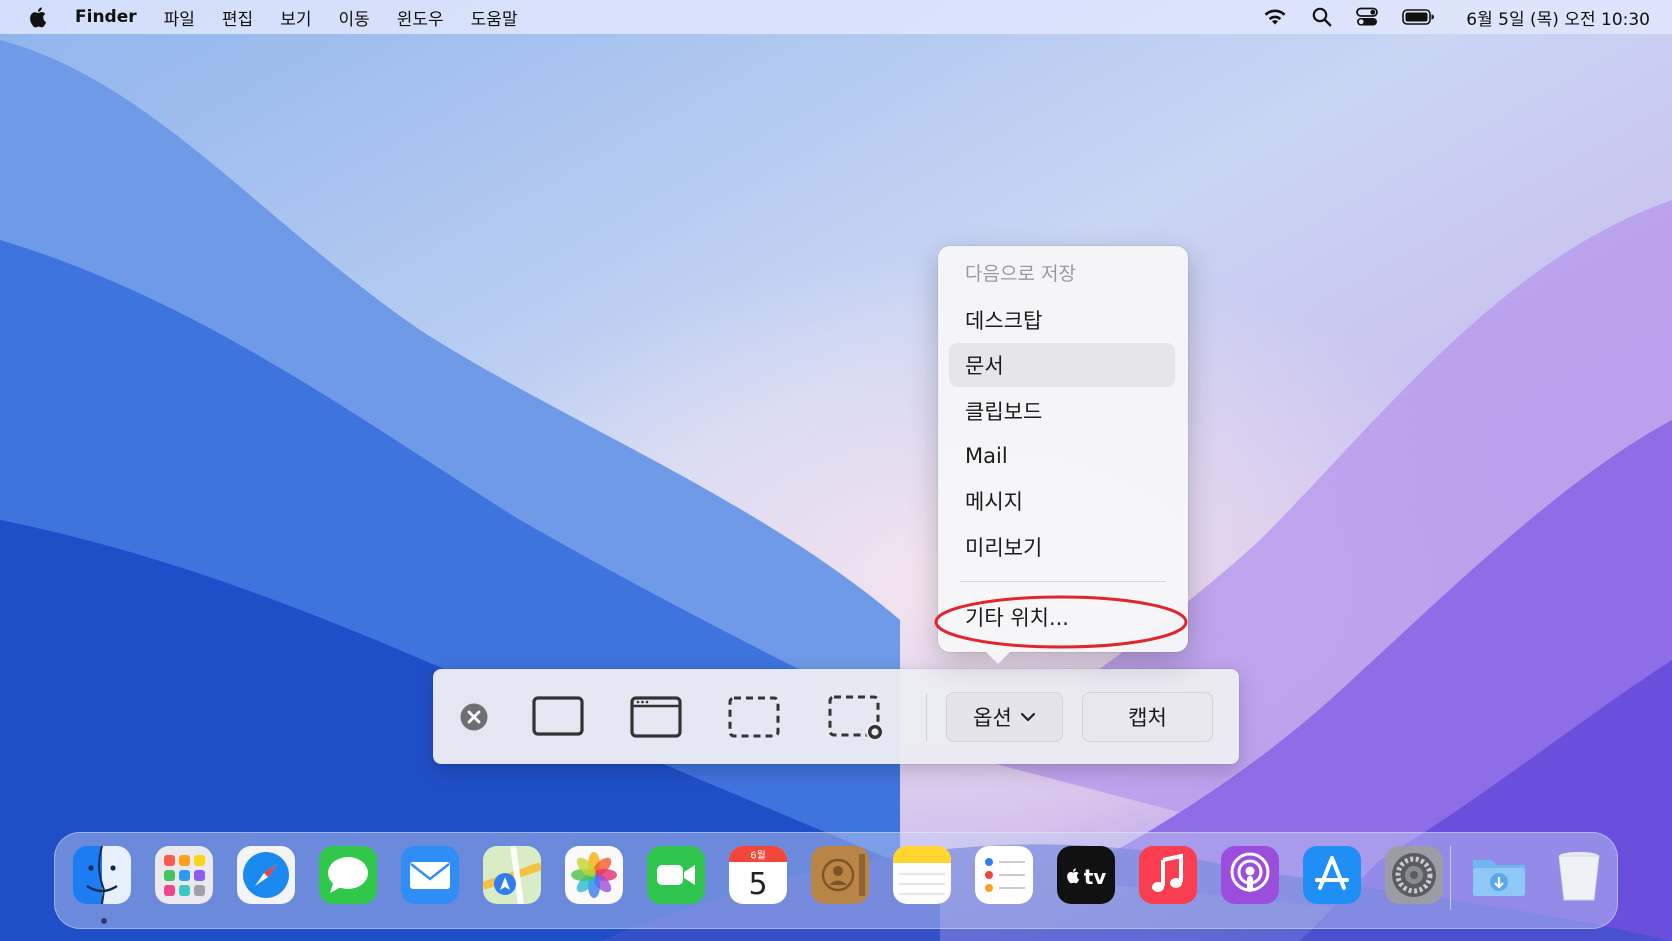  I want to click on dock-separator, so click(1450, 878).